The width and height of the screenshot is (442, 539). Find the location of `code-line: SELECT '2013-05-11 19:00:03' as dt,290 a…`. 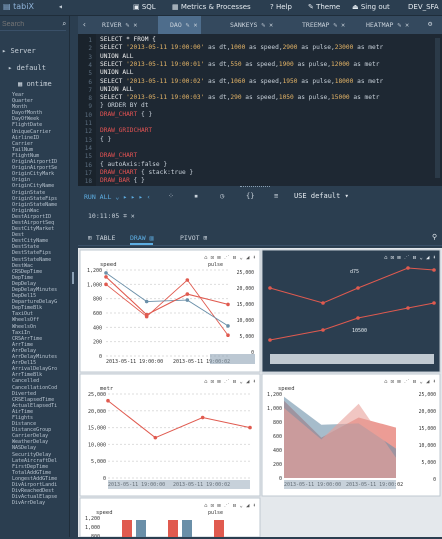

code-line: SELECT '2013-05-11 19:00:03' as dt,290 a… is located at coordinates (239, 98).